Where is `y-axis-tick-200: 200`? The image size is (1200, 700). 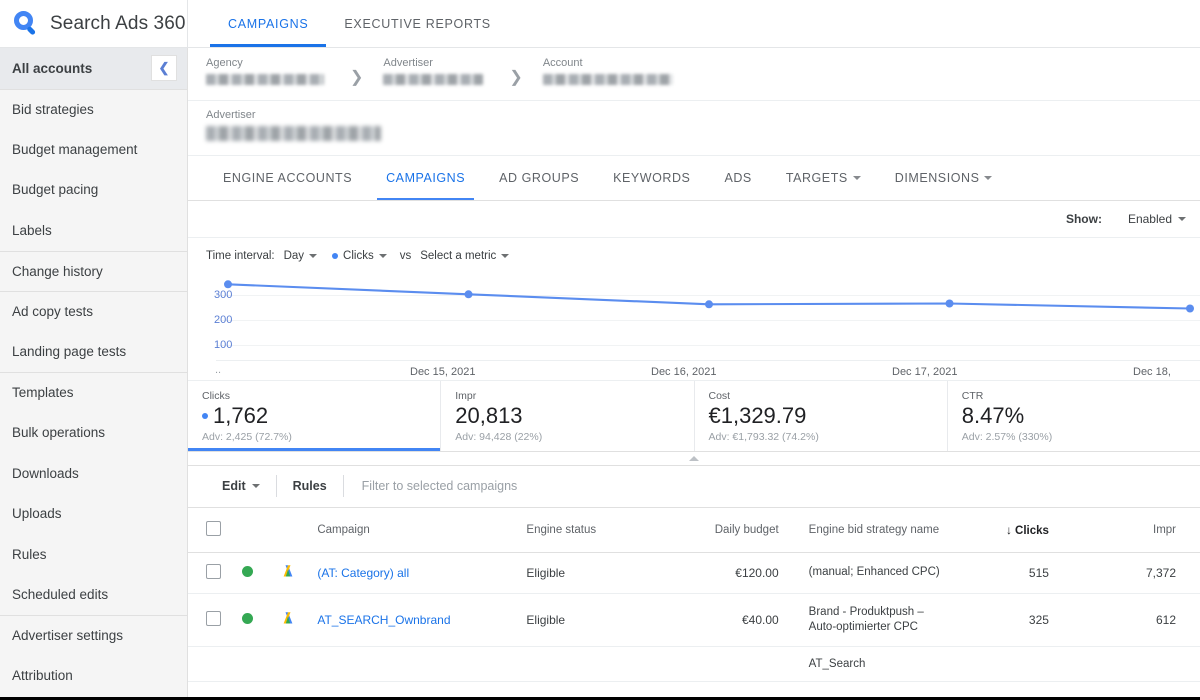
y-axis-tick-200: 200 is located at coordinates (223, 320).